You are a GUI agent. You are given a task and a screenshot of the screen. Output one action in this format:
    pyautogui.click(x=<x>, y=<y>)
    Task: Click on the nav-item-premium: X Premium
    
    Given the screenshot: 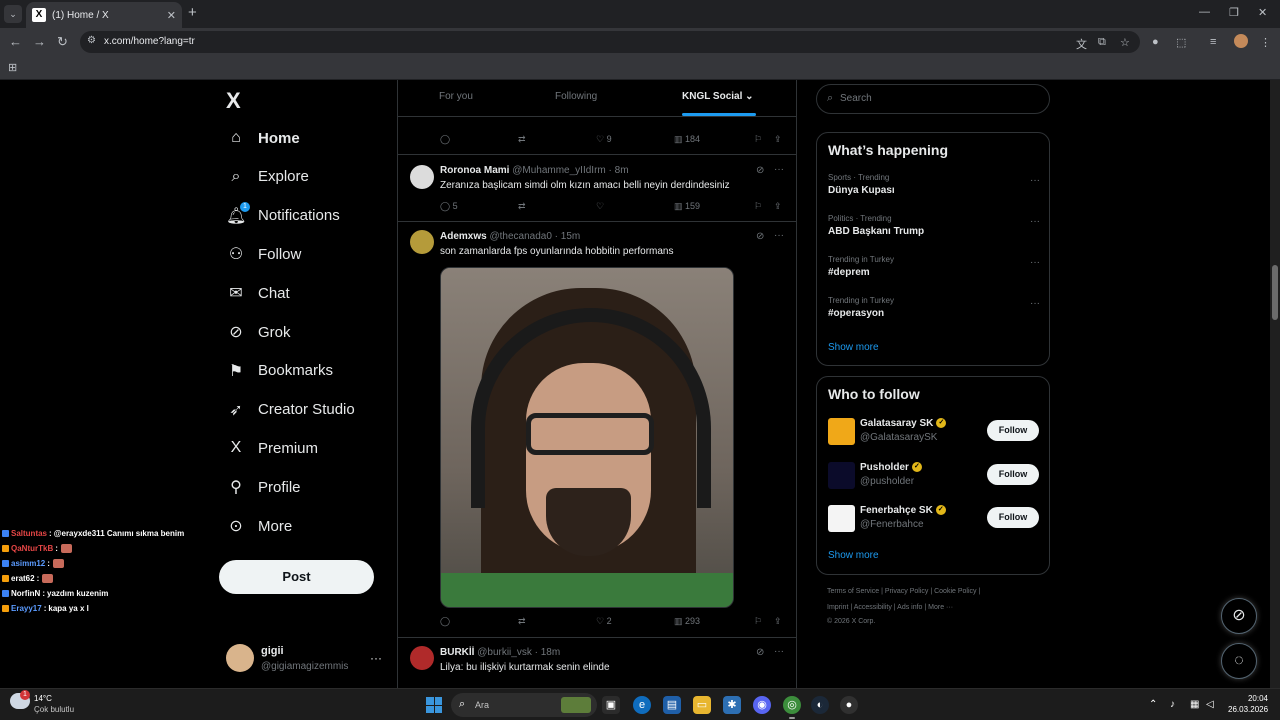 What is the action you would take?
    pyautogui.click(x=272, y=448)
    